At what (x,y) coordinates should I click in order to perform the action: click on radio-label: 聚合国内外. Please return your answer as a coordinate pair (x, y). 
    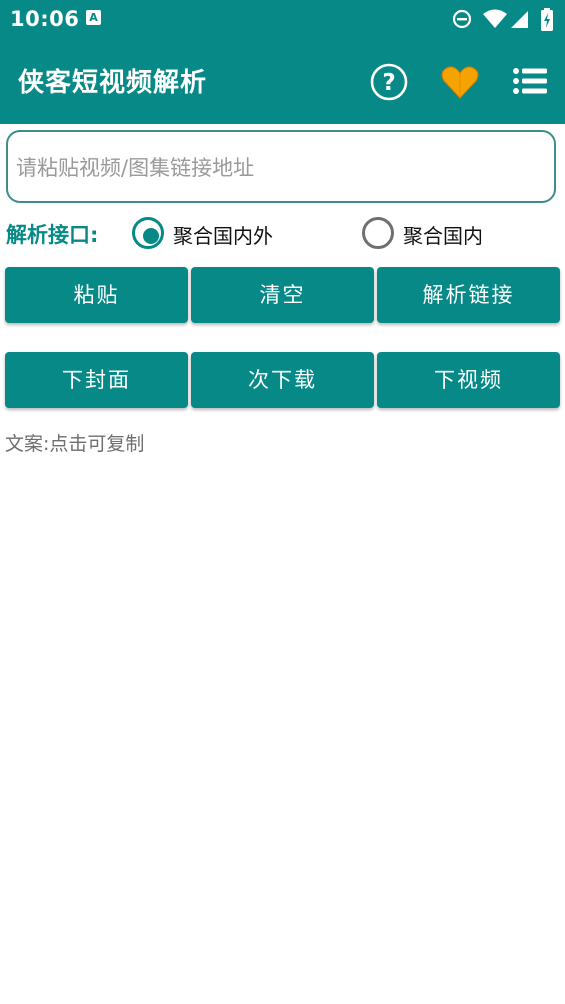
    Looking at the image, I should click on (223, 236).